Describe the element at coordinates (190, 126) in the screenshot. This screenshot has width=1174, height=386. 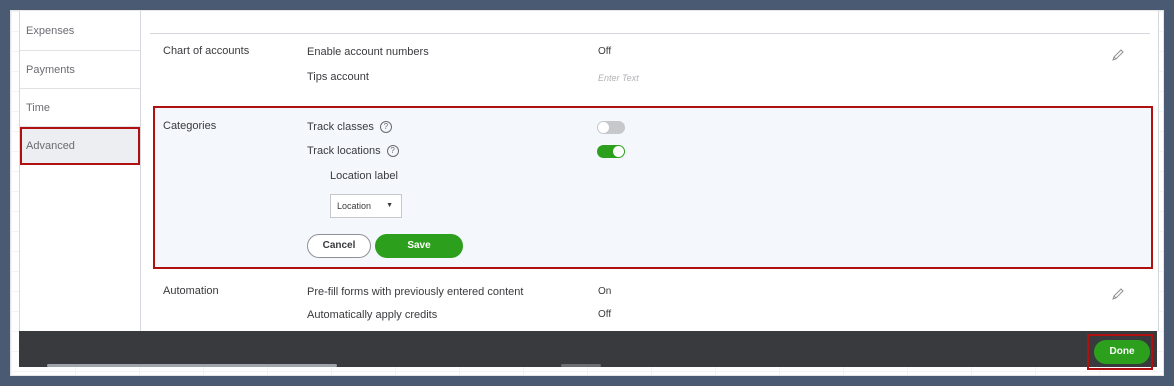
I see `categories-title: Categories` at that location.